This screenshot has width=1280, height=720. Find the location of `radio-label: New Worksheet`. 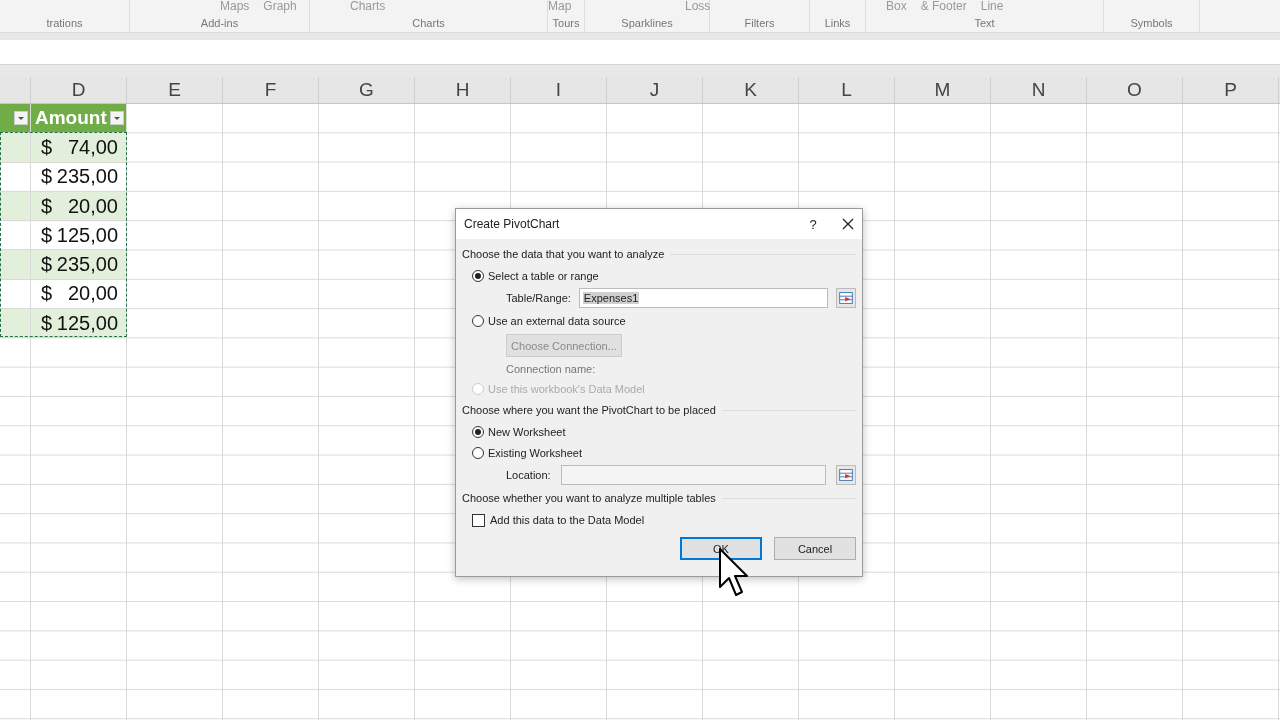

radio-label: New Worksheet is located at coordinates (527, 431).